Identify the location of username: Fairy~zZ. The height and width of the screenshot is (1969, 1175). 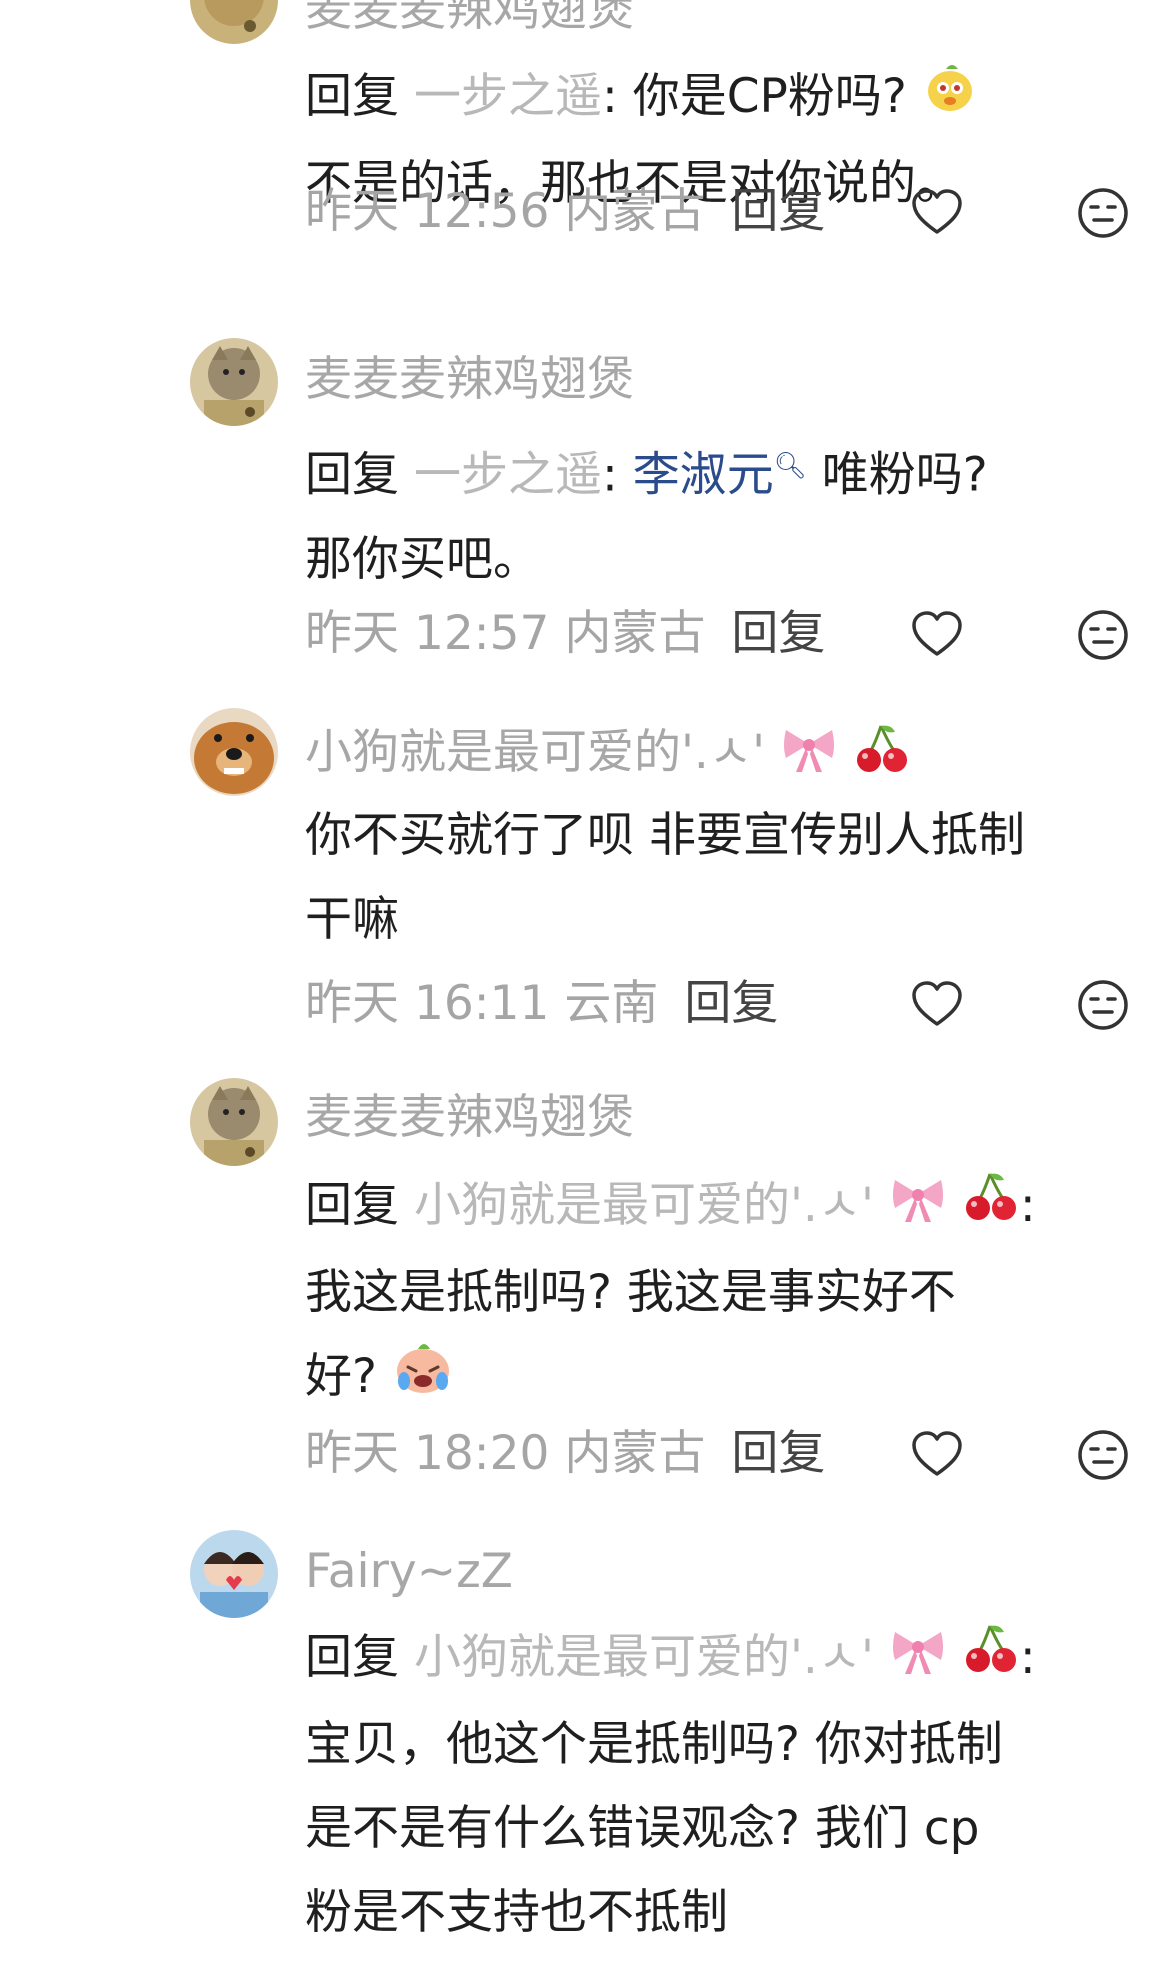
(409, 1572).